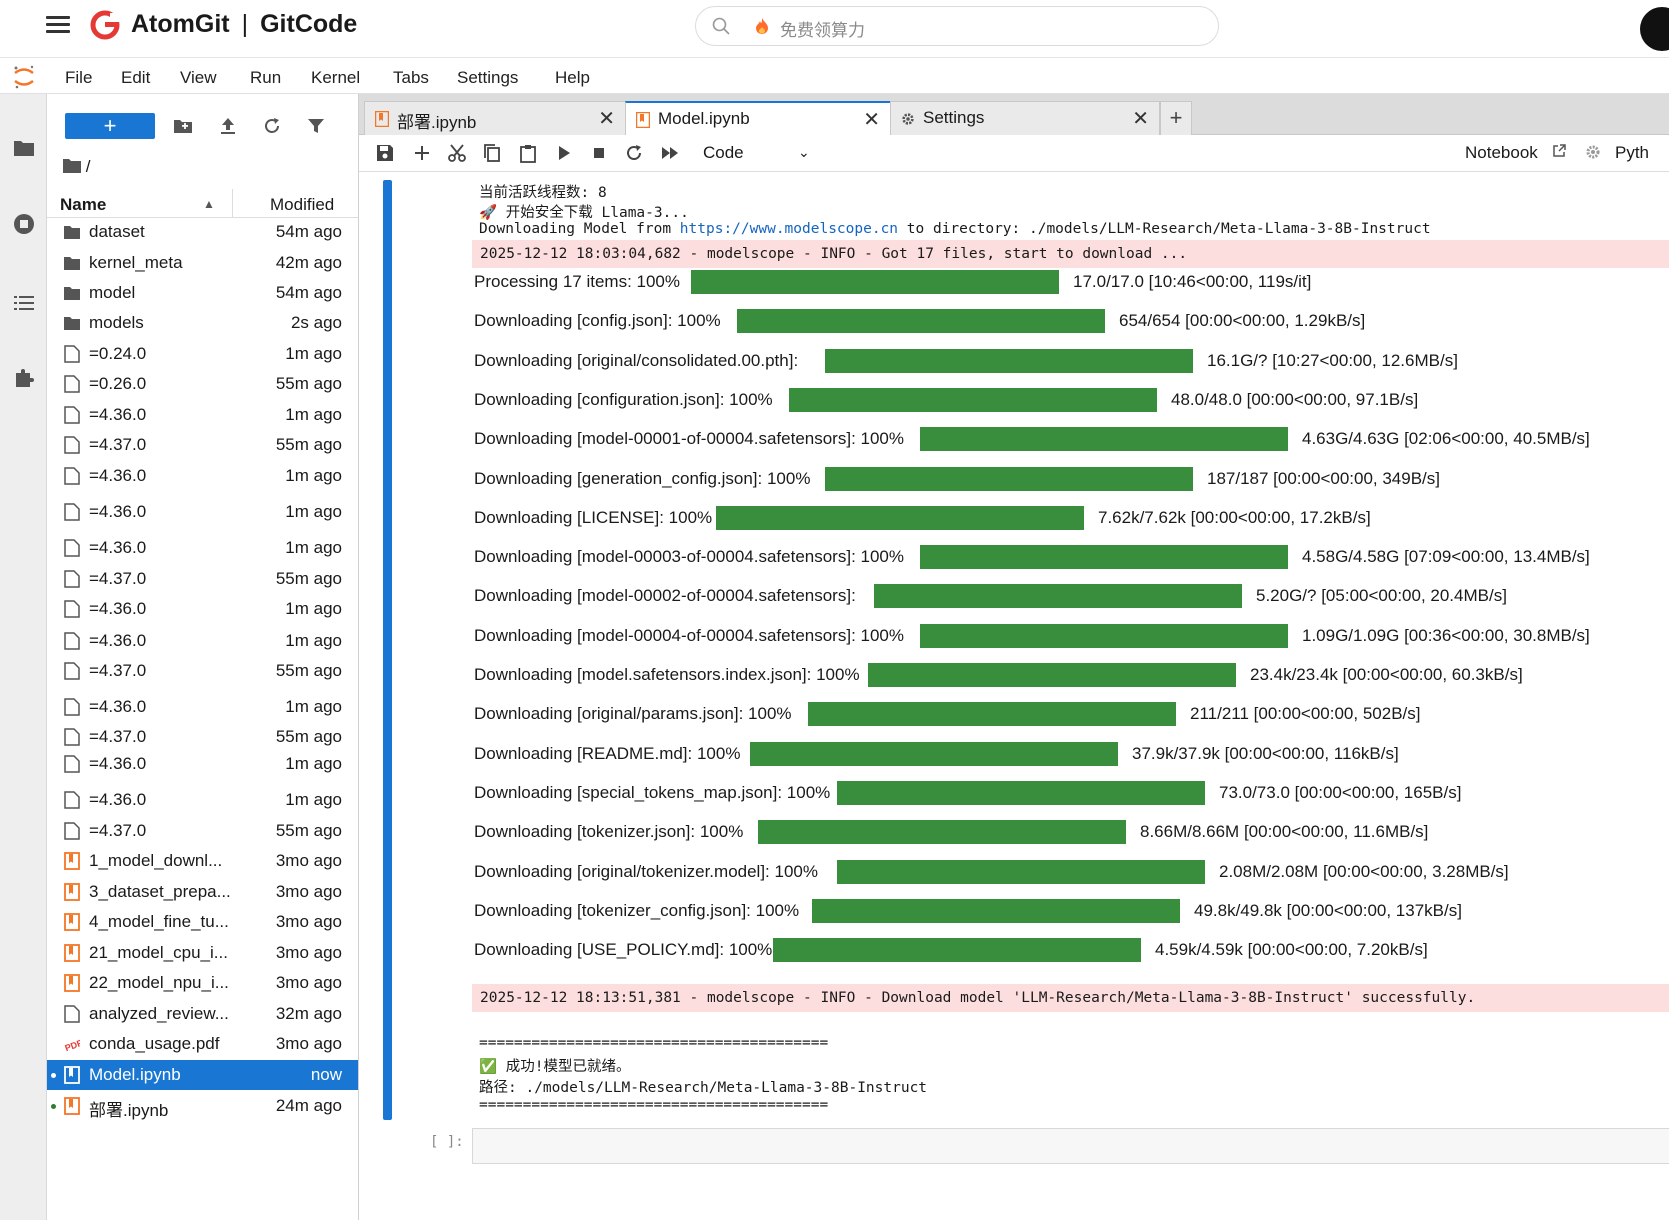  Describe the element at coordinates (232, 203) in the screenshot. I see `column-divider` at that location.